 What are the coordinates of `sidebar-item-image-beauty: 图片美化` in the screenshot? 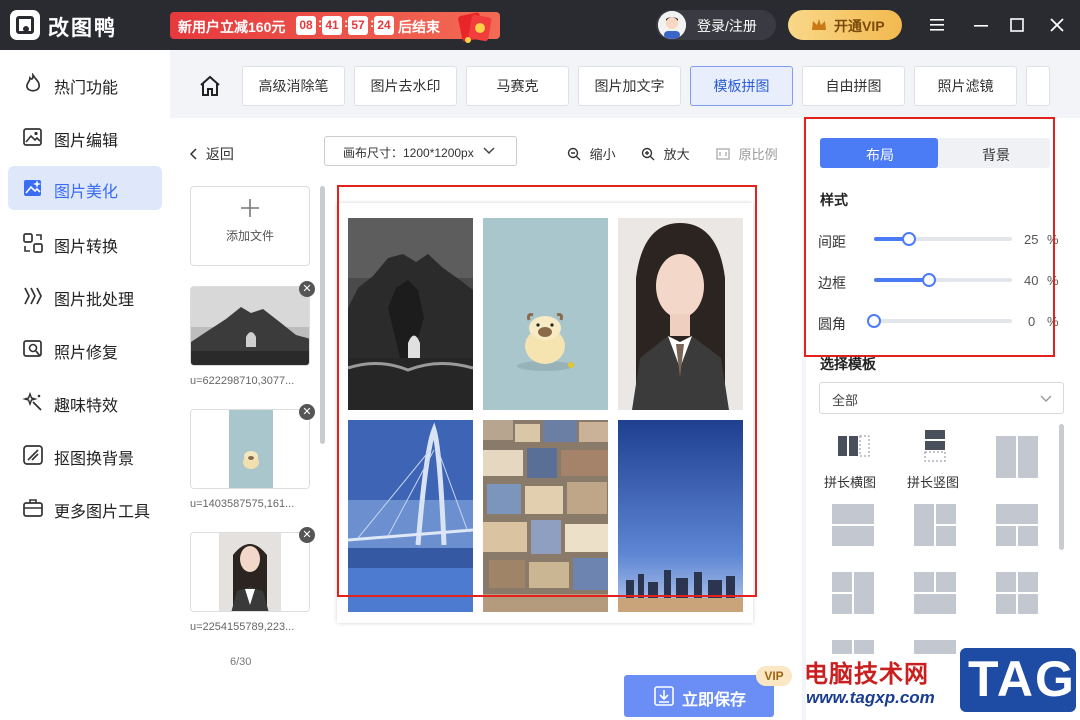 It's located at (85, 188).